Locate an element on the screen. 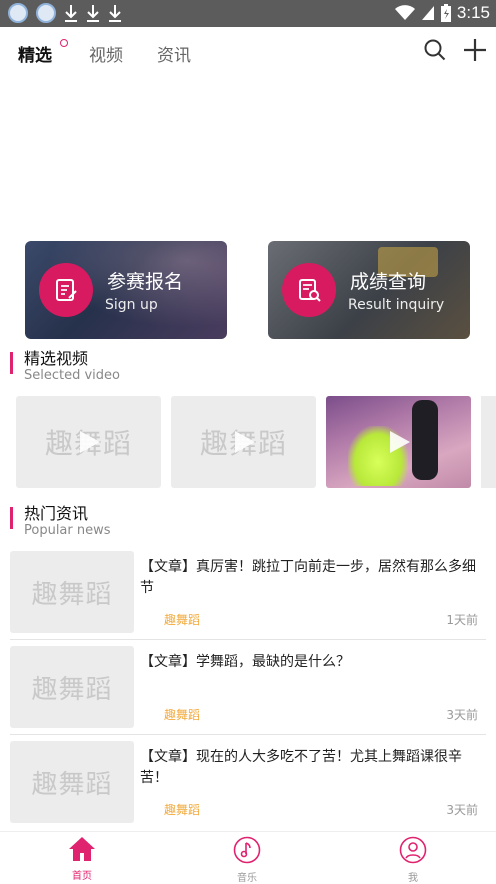 Image resolution: width=496 pixels, height=884 pixels. battery-icon is located at coordinates (445, 13).